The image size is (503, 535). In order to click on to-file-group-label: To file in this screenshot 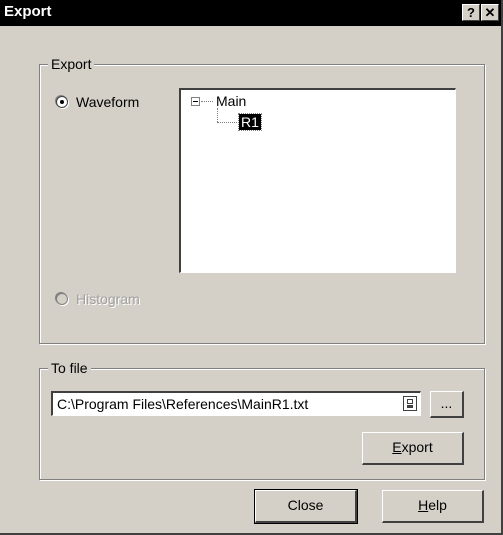, I will do `click(69, 368)`.